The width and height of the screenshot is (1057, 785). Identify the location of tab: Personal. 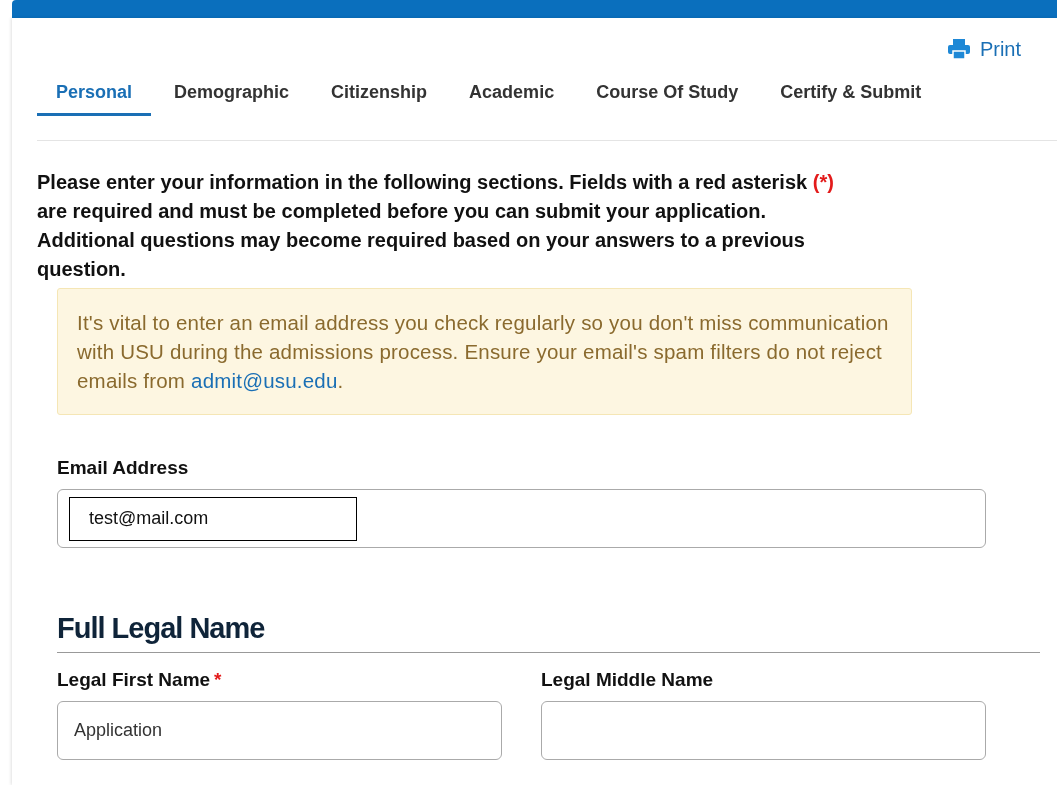
(94, 96).